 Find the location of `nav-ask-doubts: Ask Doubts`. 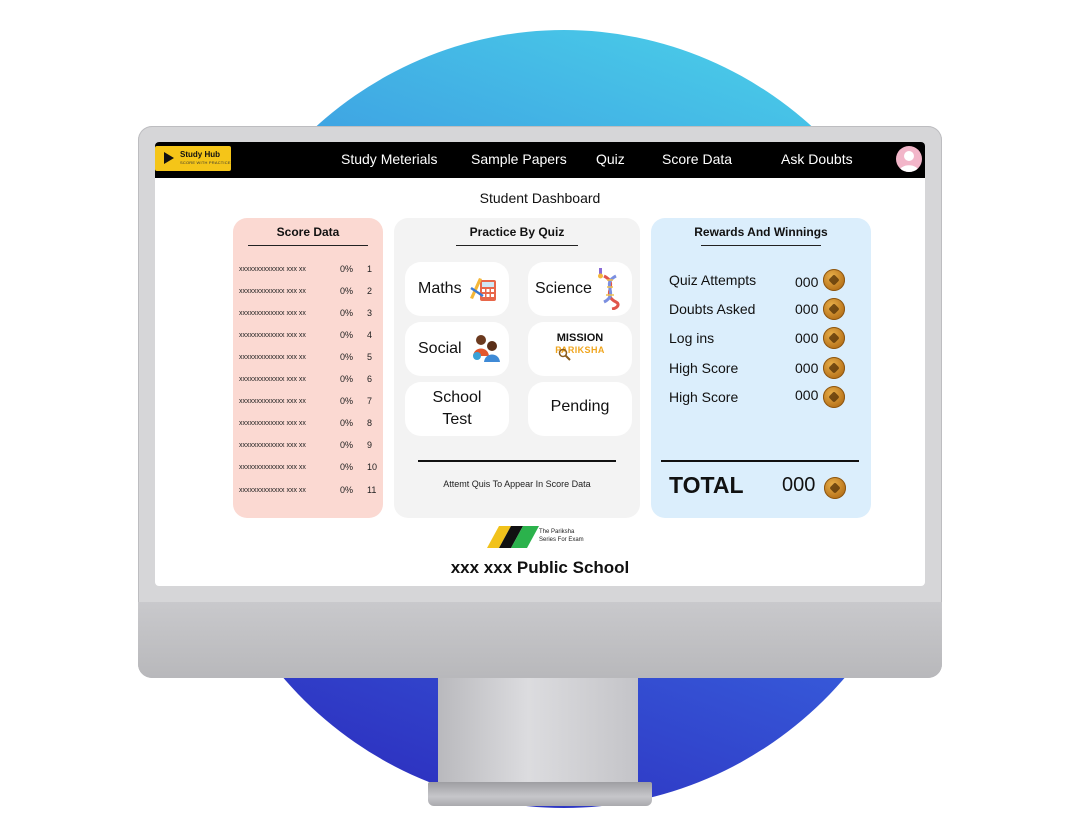

nav-ask-doubts: Ask Doubts is located at coordinates (817, 159).